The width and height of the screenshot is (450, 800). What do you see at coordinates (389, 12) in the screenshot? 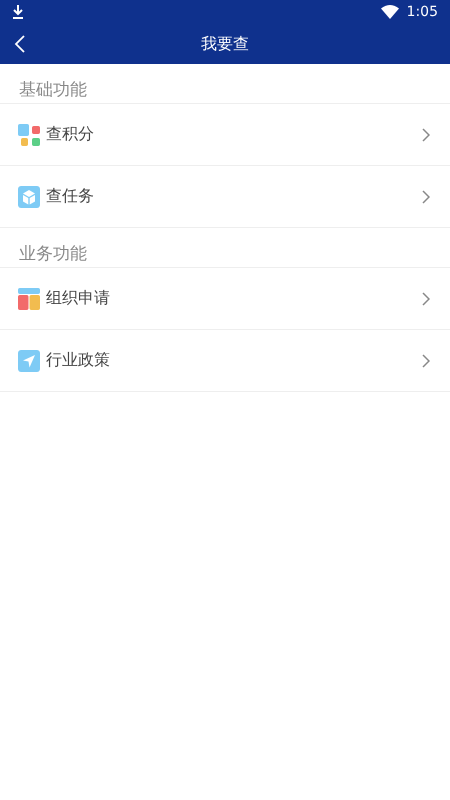
I see `wifi-icon` at bounding box center [389, 12].